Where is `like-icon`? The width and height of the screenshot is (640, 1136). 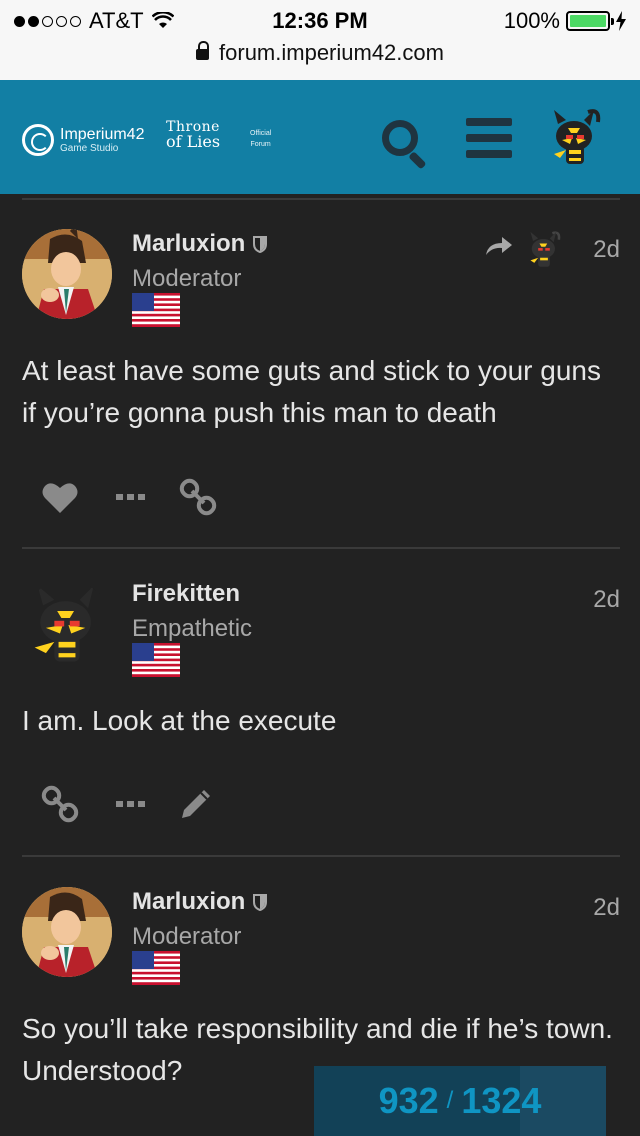 like-icon is located at coordinates (60, 497).